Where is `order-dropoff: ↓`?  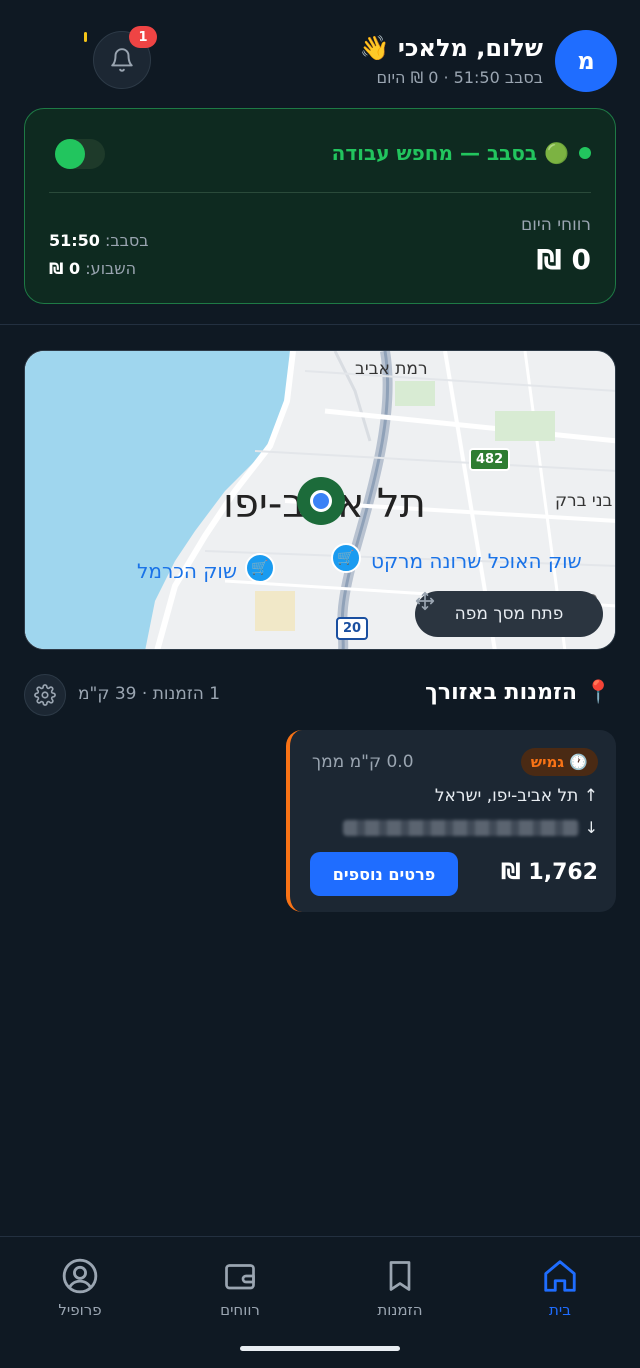 order-dropoff: ↓ is located at coordinates (470, 827).